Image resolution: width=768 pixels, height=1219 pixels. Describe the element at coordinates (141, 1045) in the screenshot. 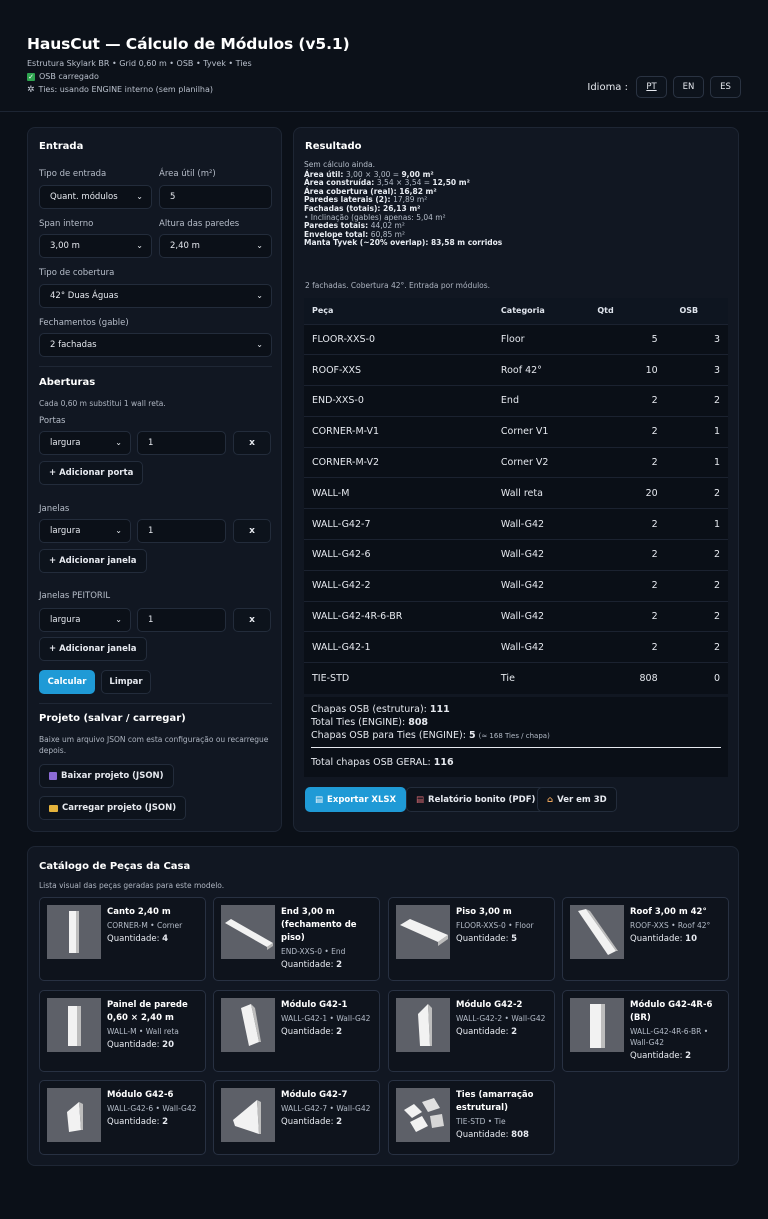

I see `piece-quantity: Quantidade: 20` at that location.